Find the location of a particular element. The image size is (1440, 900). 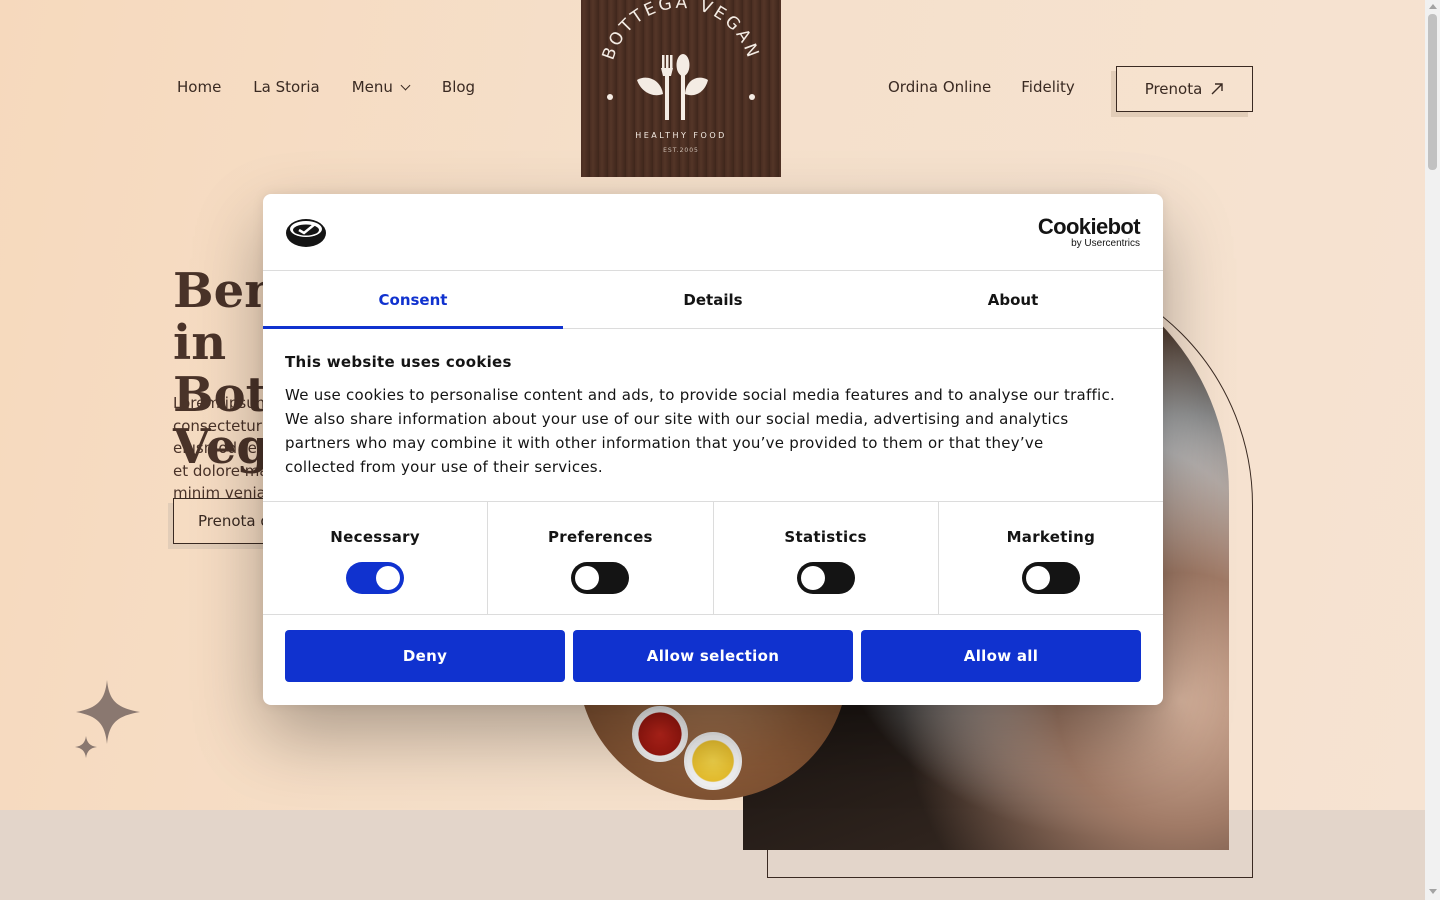

toggle-group-marketing: Marketing is located at coordinates (1051, 558).